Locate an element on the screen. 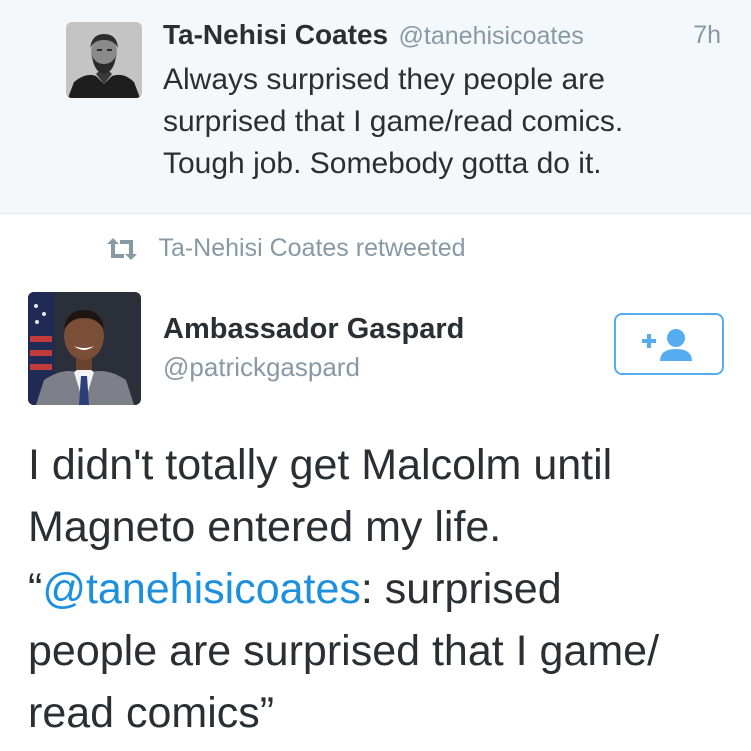 This screenshot has height=751, width=751. quoted-text-line: people are surprised that I game/ is located at coordinates (344, 651).